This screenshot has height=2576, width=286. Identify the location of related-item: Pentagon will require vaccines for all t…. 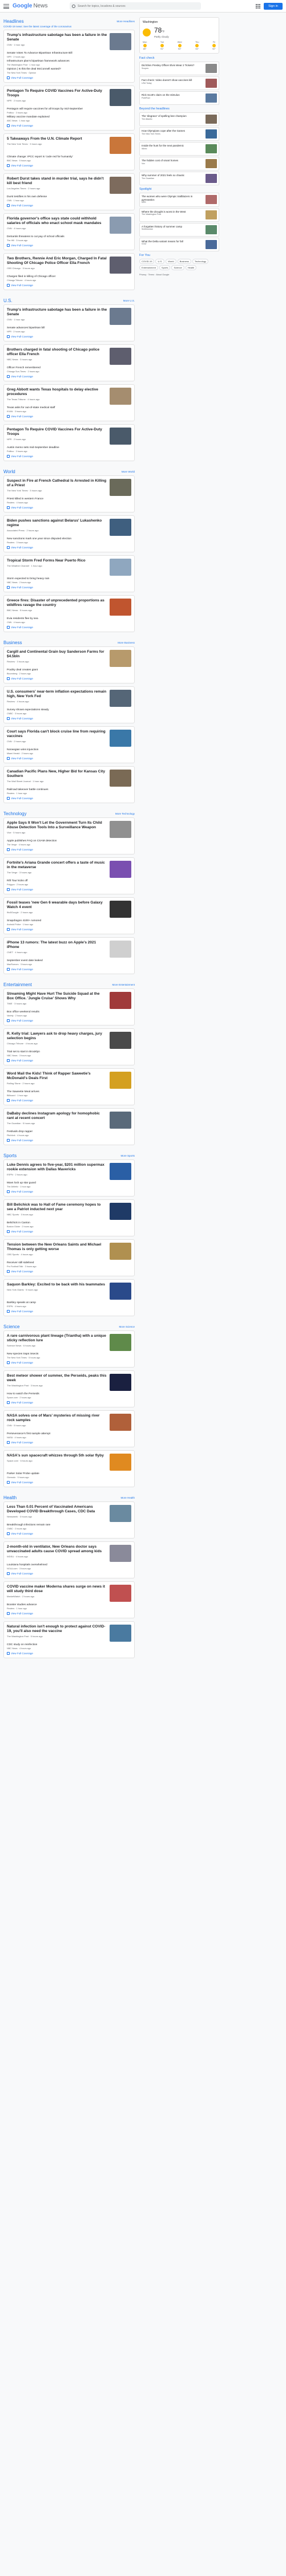
(69, 111).